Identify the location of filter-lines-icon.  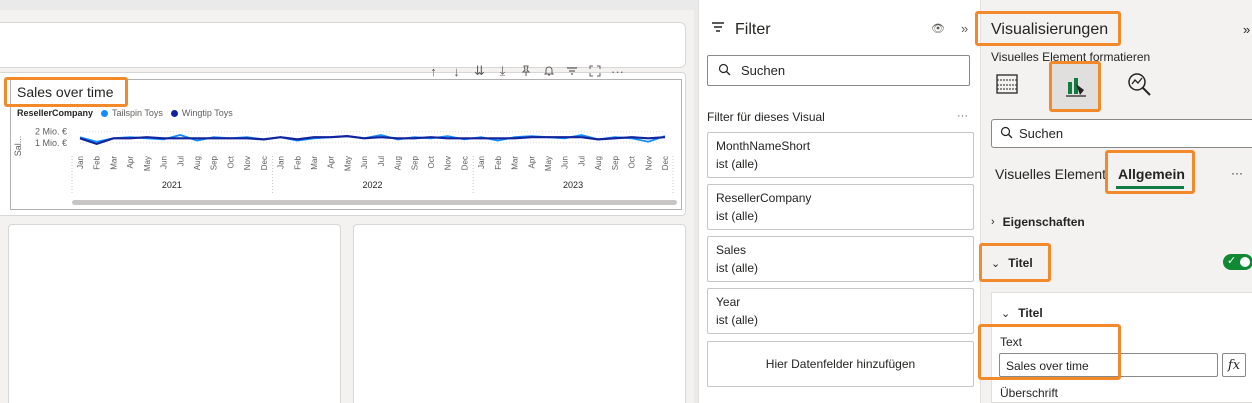
(718, 28).